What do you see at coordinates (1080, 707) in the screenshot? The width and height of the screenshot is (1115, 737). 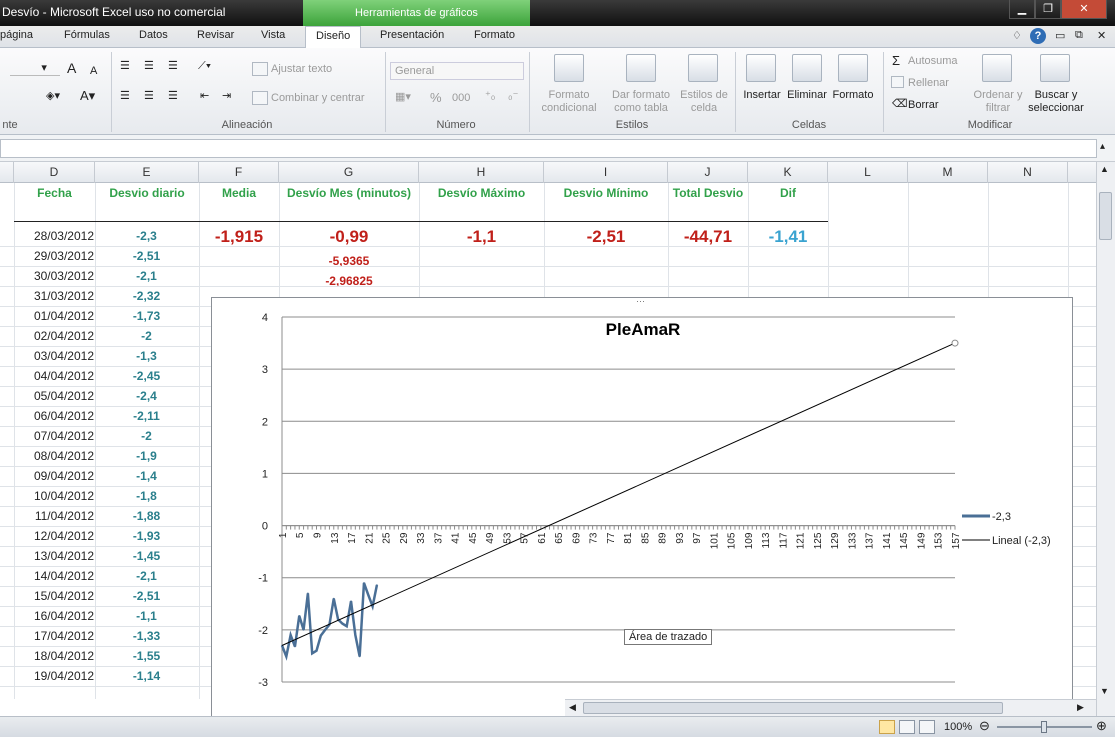 I see `scroll-right-arrow: ▶` at bounding box center [1080, 707].